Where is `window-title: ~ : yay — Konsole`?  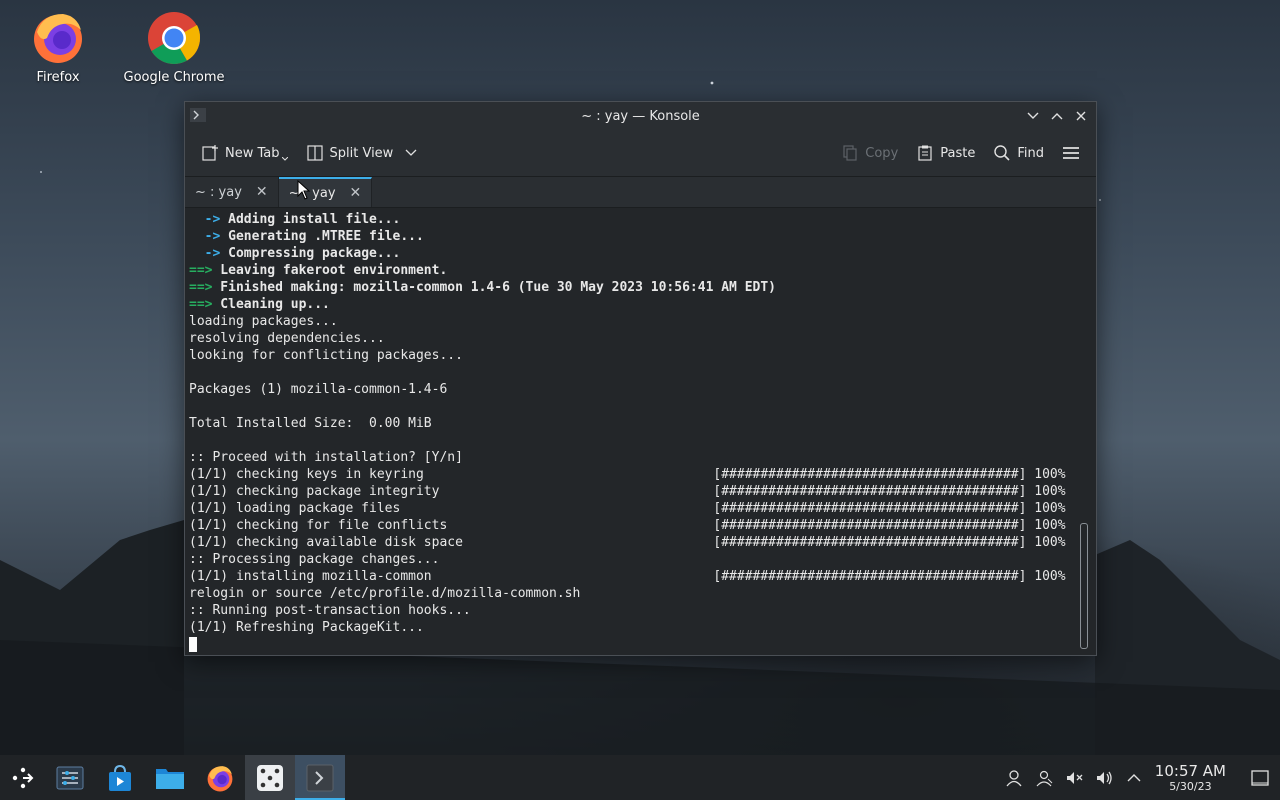
window-title: ~ : yay — Konsole is located at coordinates (640, 116).